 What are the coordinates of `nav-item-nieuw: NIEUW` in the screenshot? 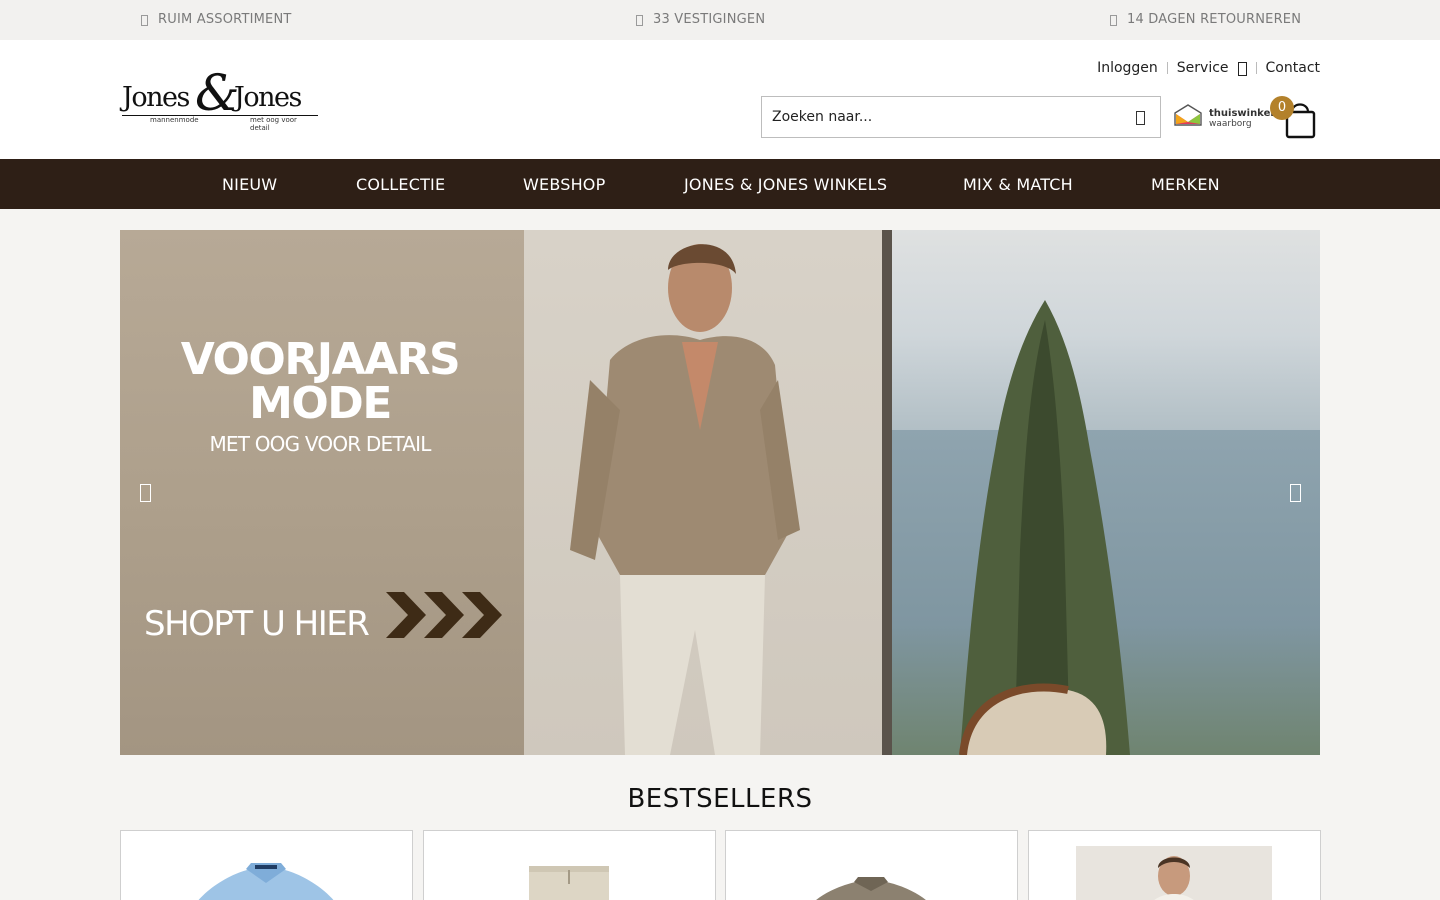 It's located at (249, 184).